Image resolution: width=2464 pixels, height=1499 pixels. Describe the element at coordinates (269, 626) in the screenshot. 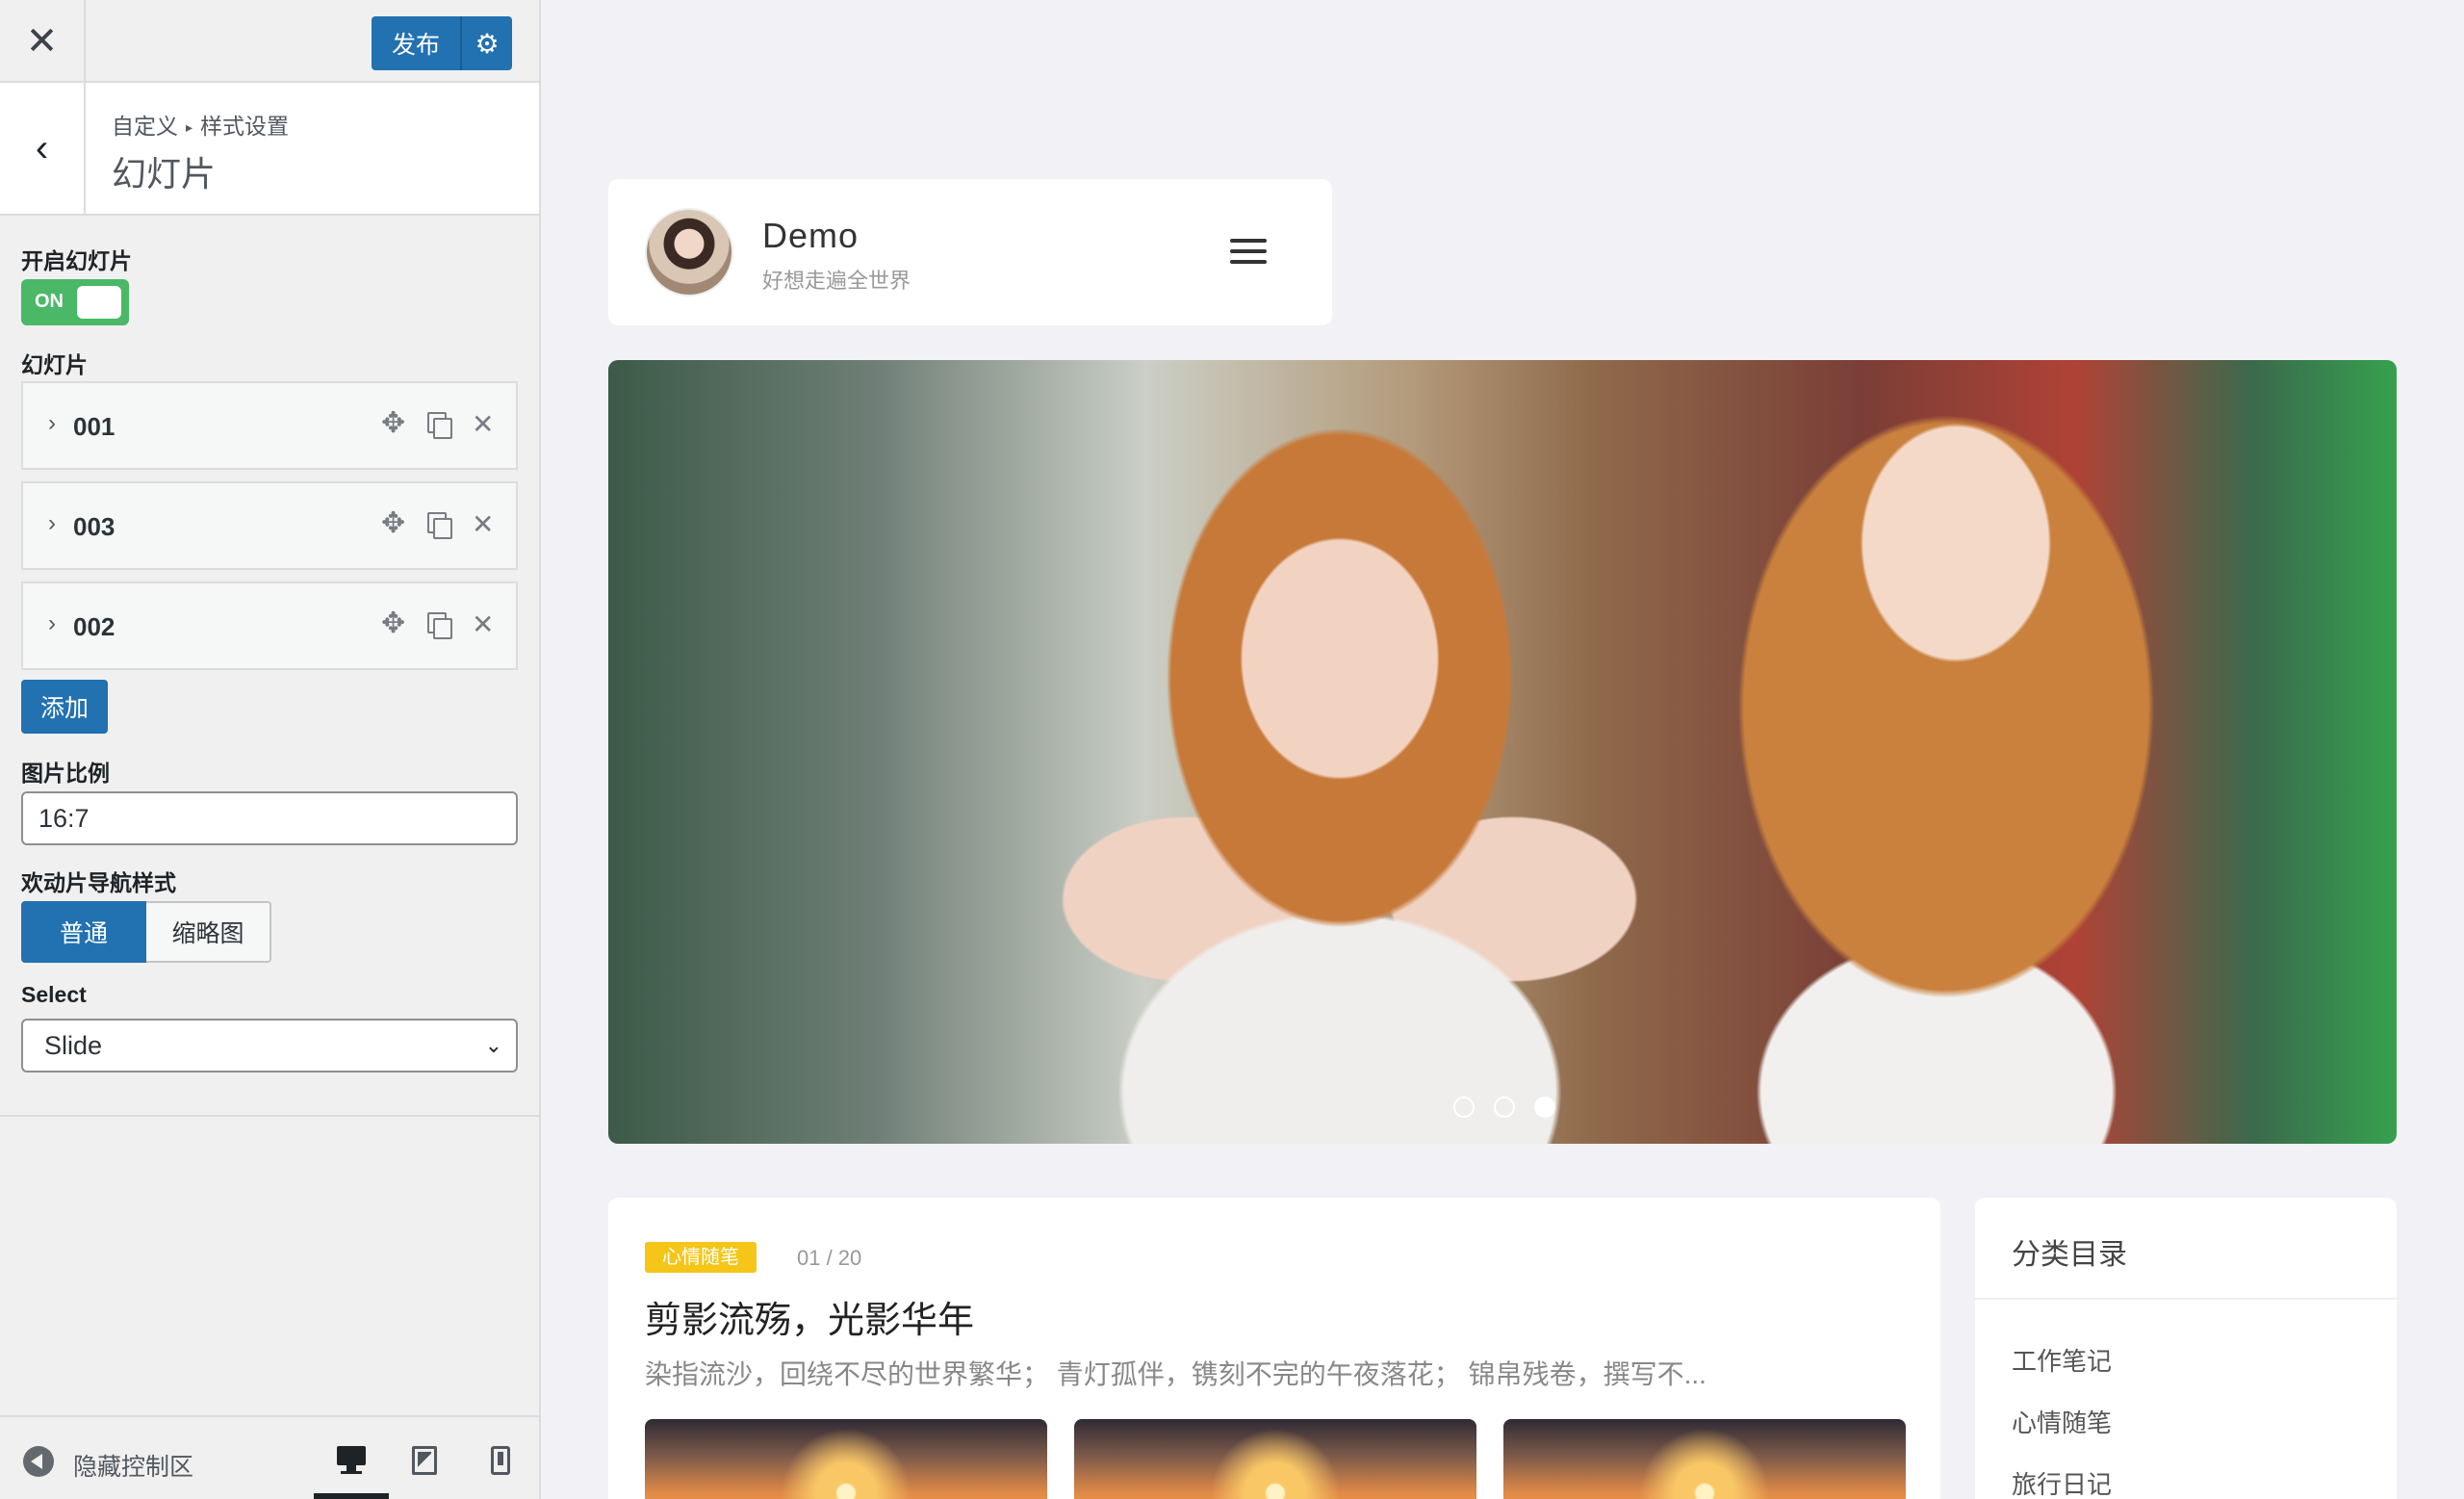

I see `slide-item: › 002 ✥ ✕` at that location.